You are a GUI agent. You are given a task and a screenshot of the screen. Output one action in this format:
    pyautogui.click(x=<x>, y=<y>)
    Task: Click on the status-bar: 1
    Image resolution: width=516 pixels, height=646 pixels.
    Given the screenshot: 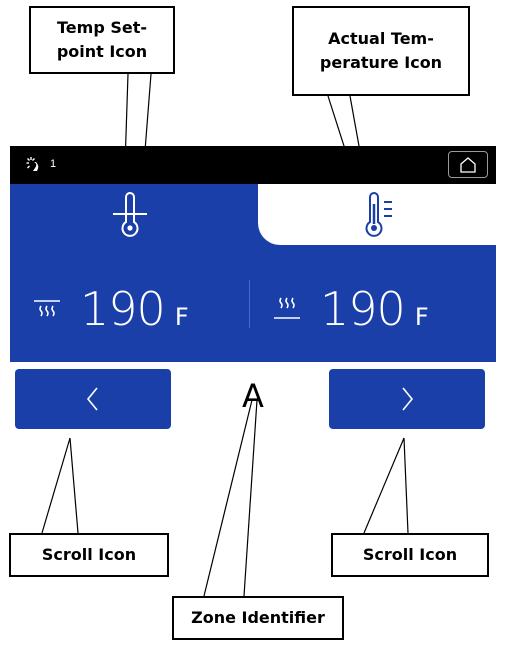 What is the action you would take?
    pyautogui.click(x=253, y=165)
    